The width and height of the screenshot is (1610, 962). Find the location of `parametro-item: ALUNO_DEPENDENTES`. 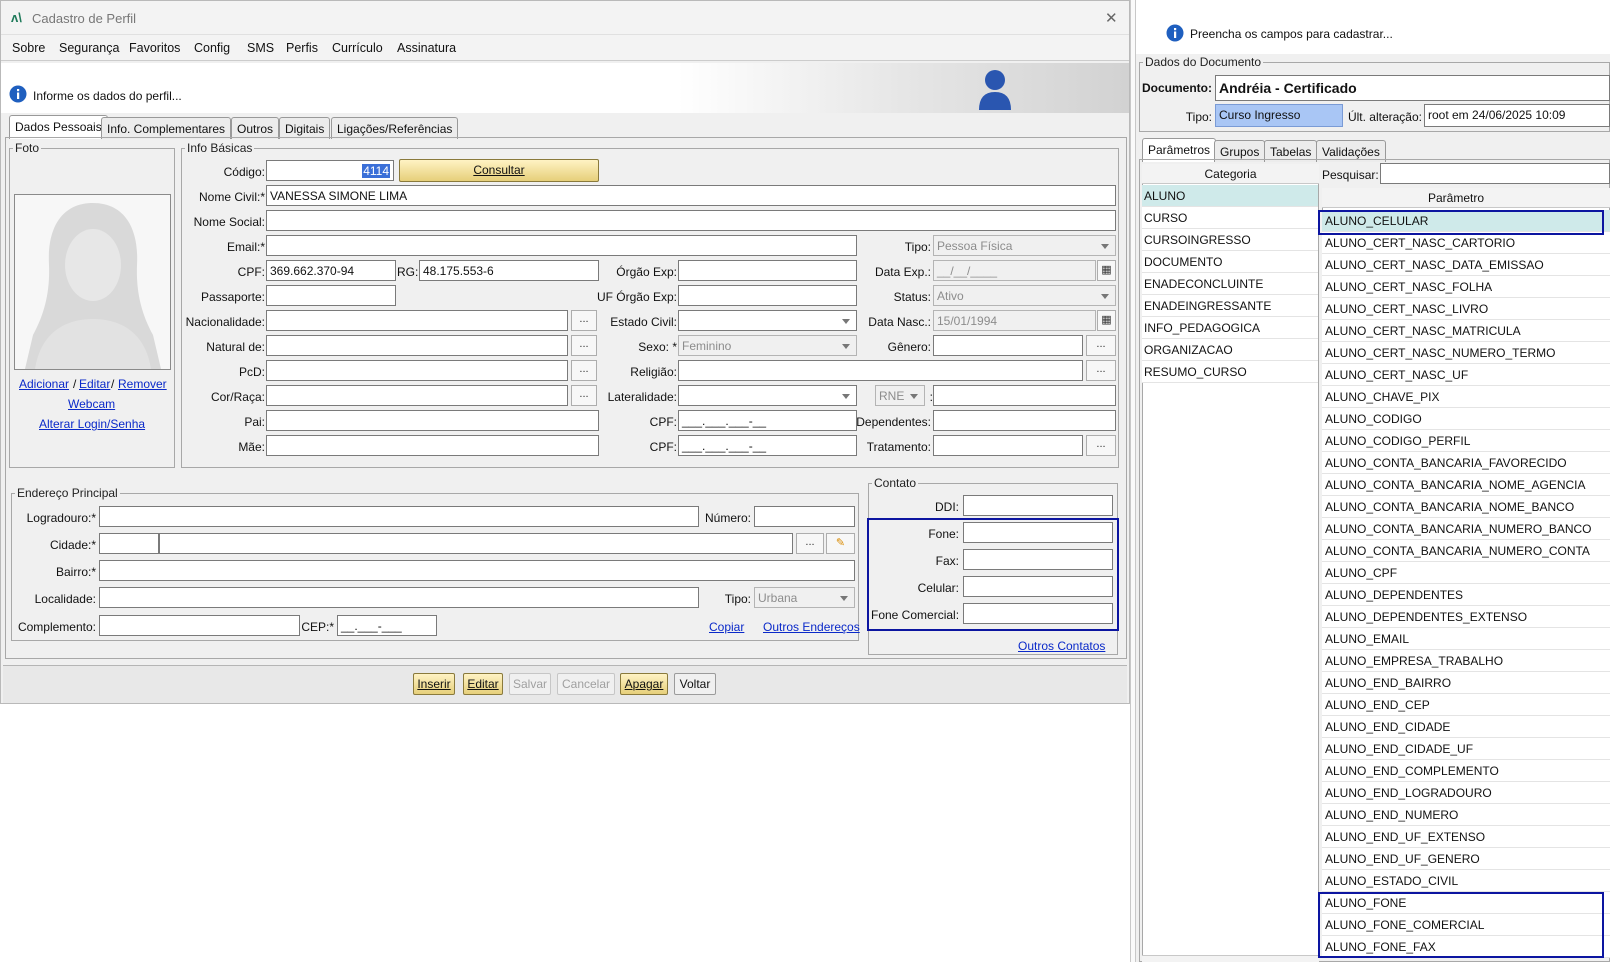

parametro-item: ALUNO_DEPENDENTES is located at coordinates (1466, 595).